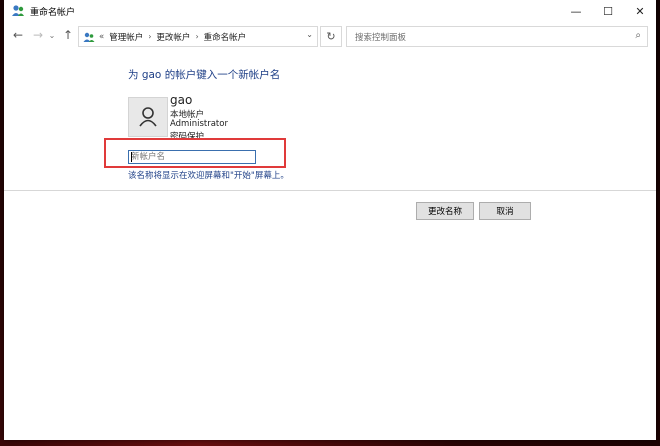 This screenshot has width=660, height=446. What do you see at coordinates (18, 10) in the screenshot?
I see `user-accounts-icon` at bounding box center [18, 10].